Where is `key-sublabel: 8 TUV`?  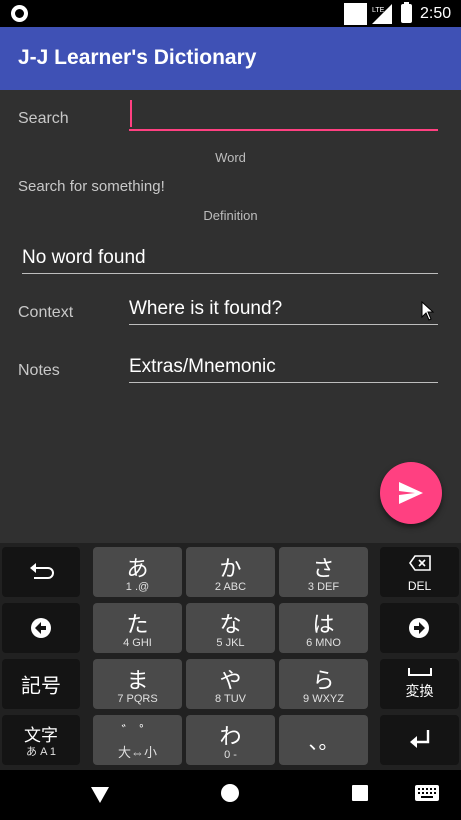
key-sublabel: 8 TUV is located at coordinates (230, 699).